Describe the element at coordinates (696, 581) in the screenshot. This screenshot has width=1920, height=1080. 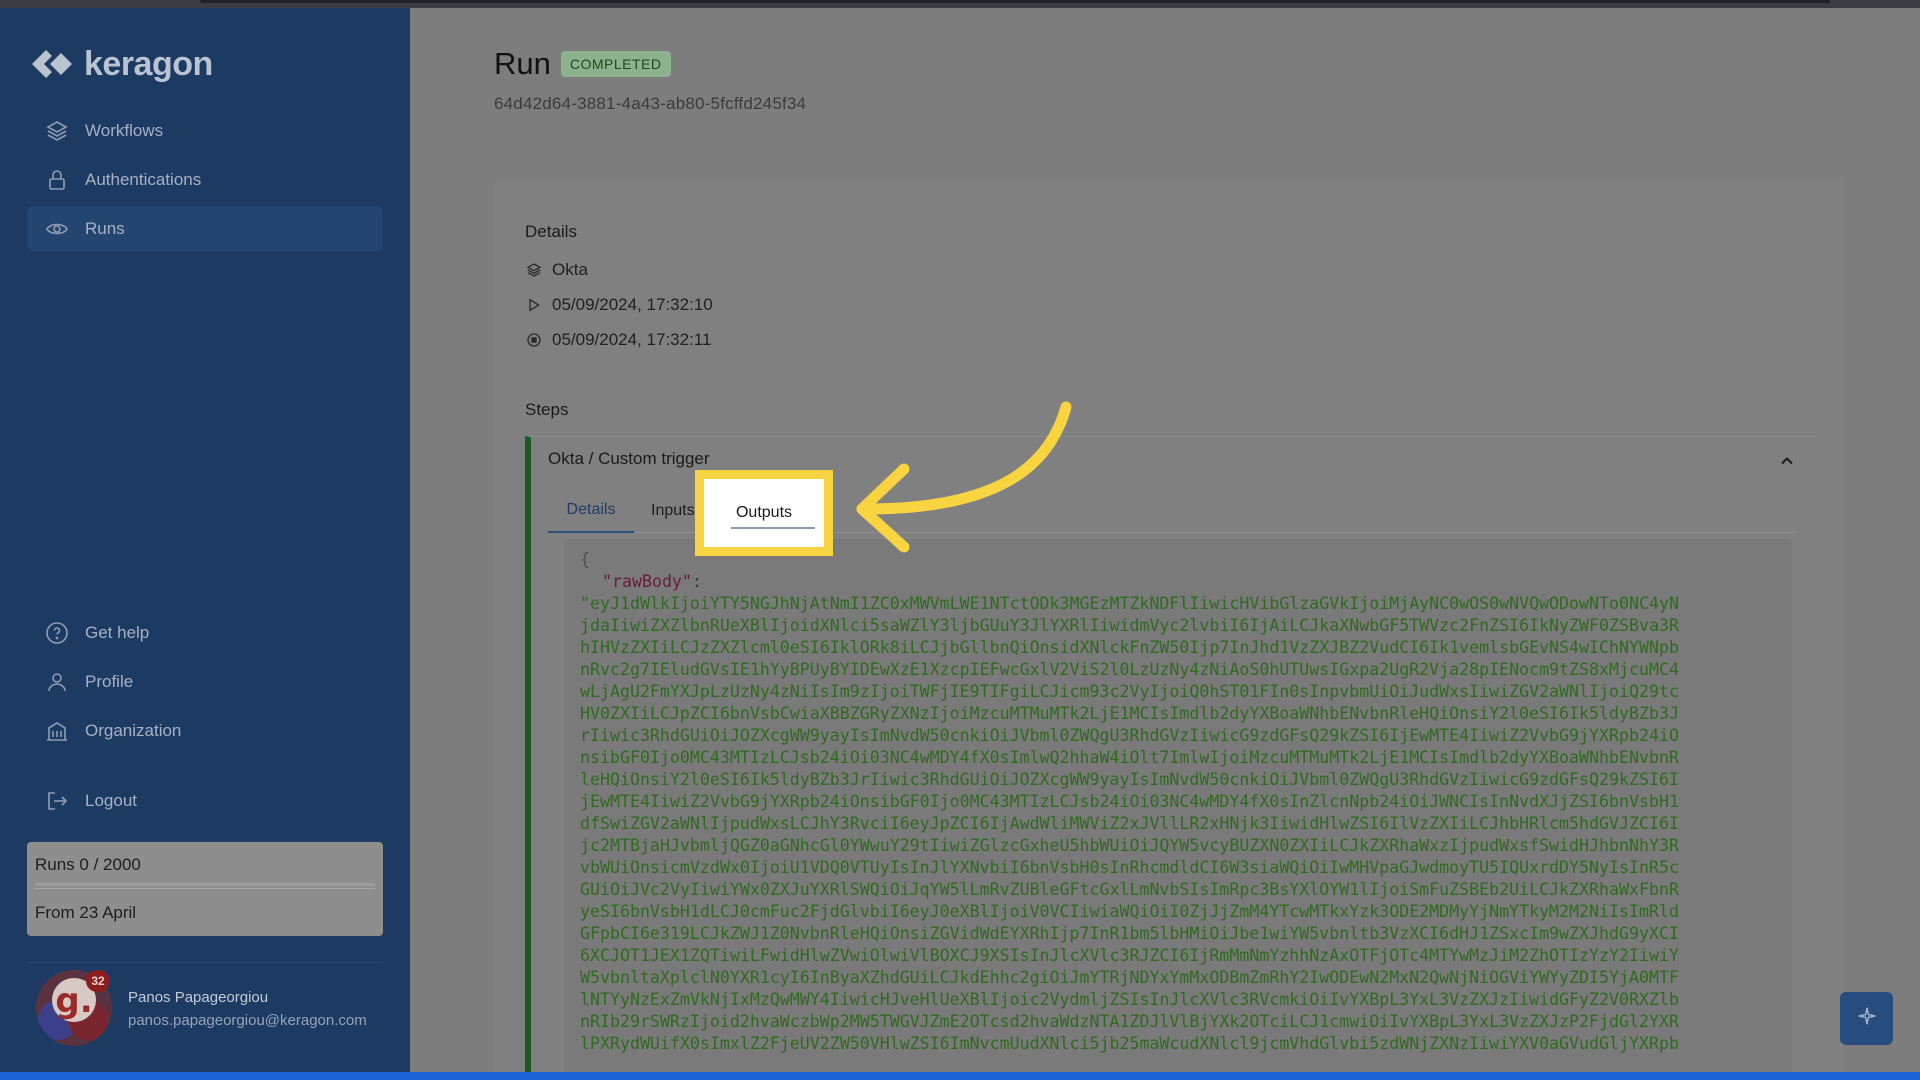
I see `json-colon: :` at that location.